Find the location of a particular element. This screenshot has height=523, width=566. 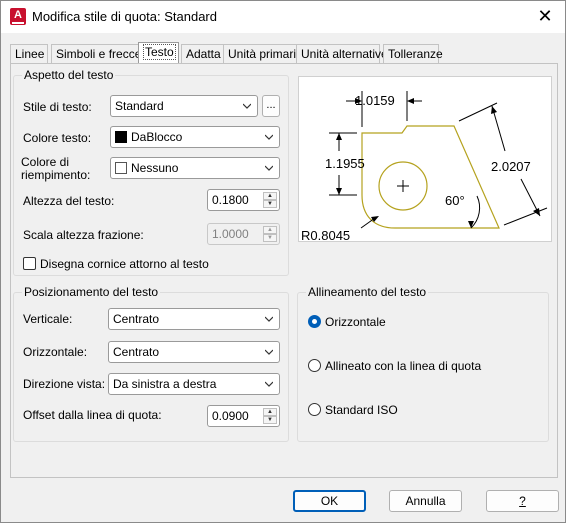

horizontal-label: Orizzontale: is located at coordinates (55, 352).